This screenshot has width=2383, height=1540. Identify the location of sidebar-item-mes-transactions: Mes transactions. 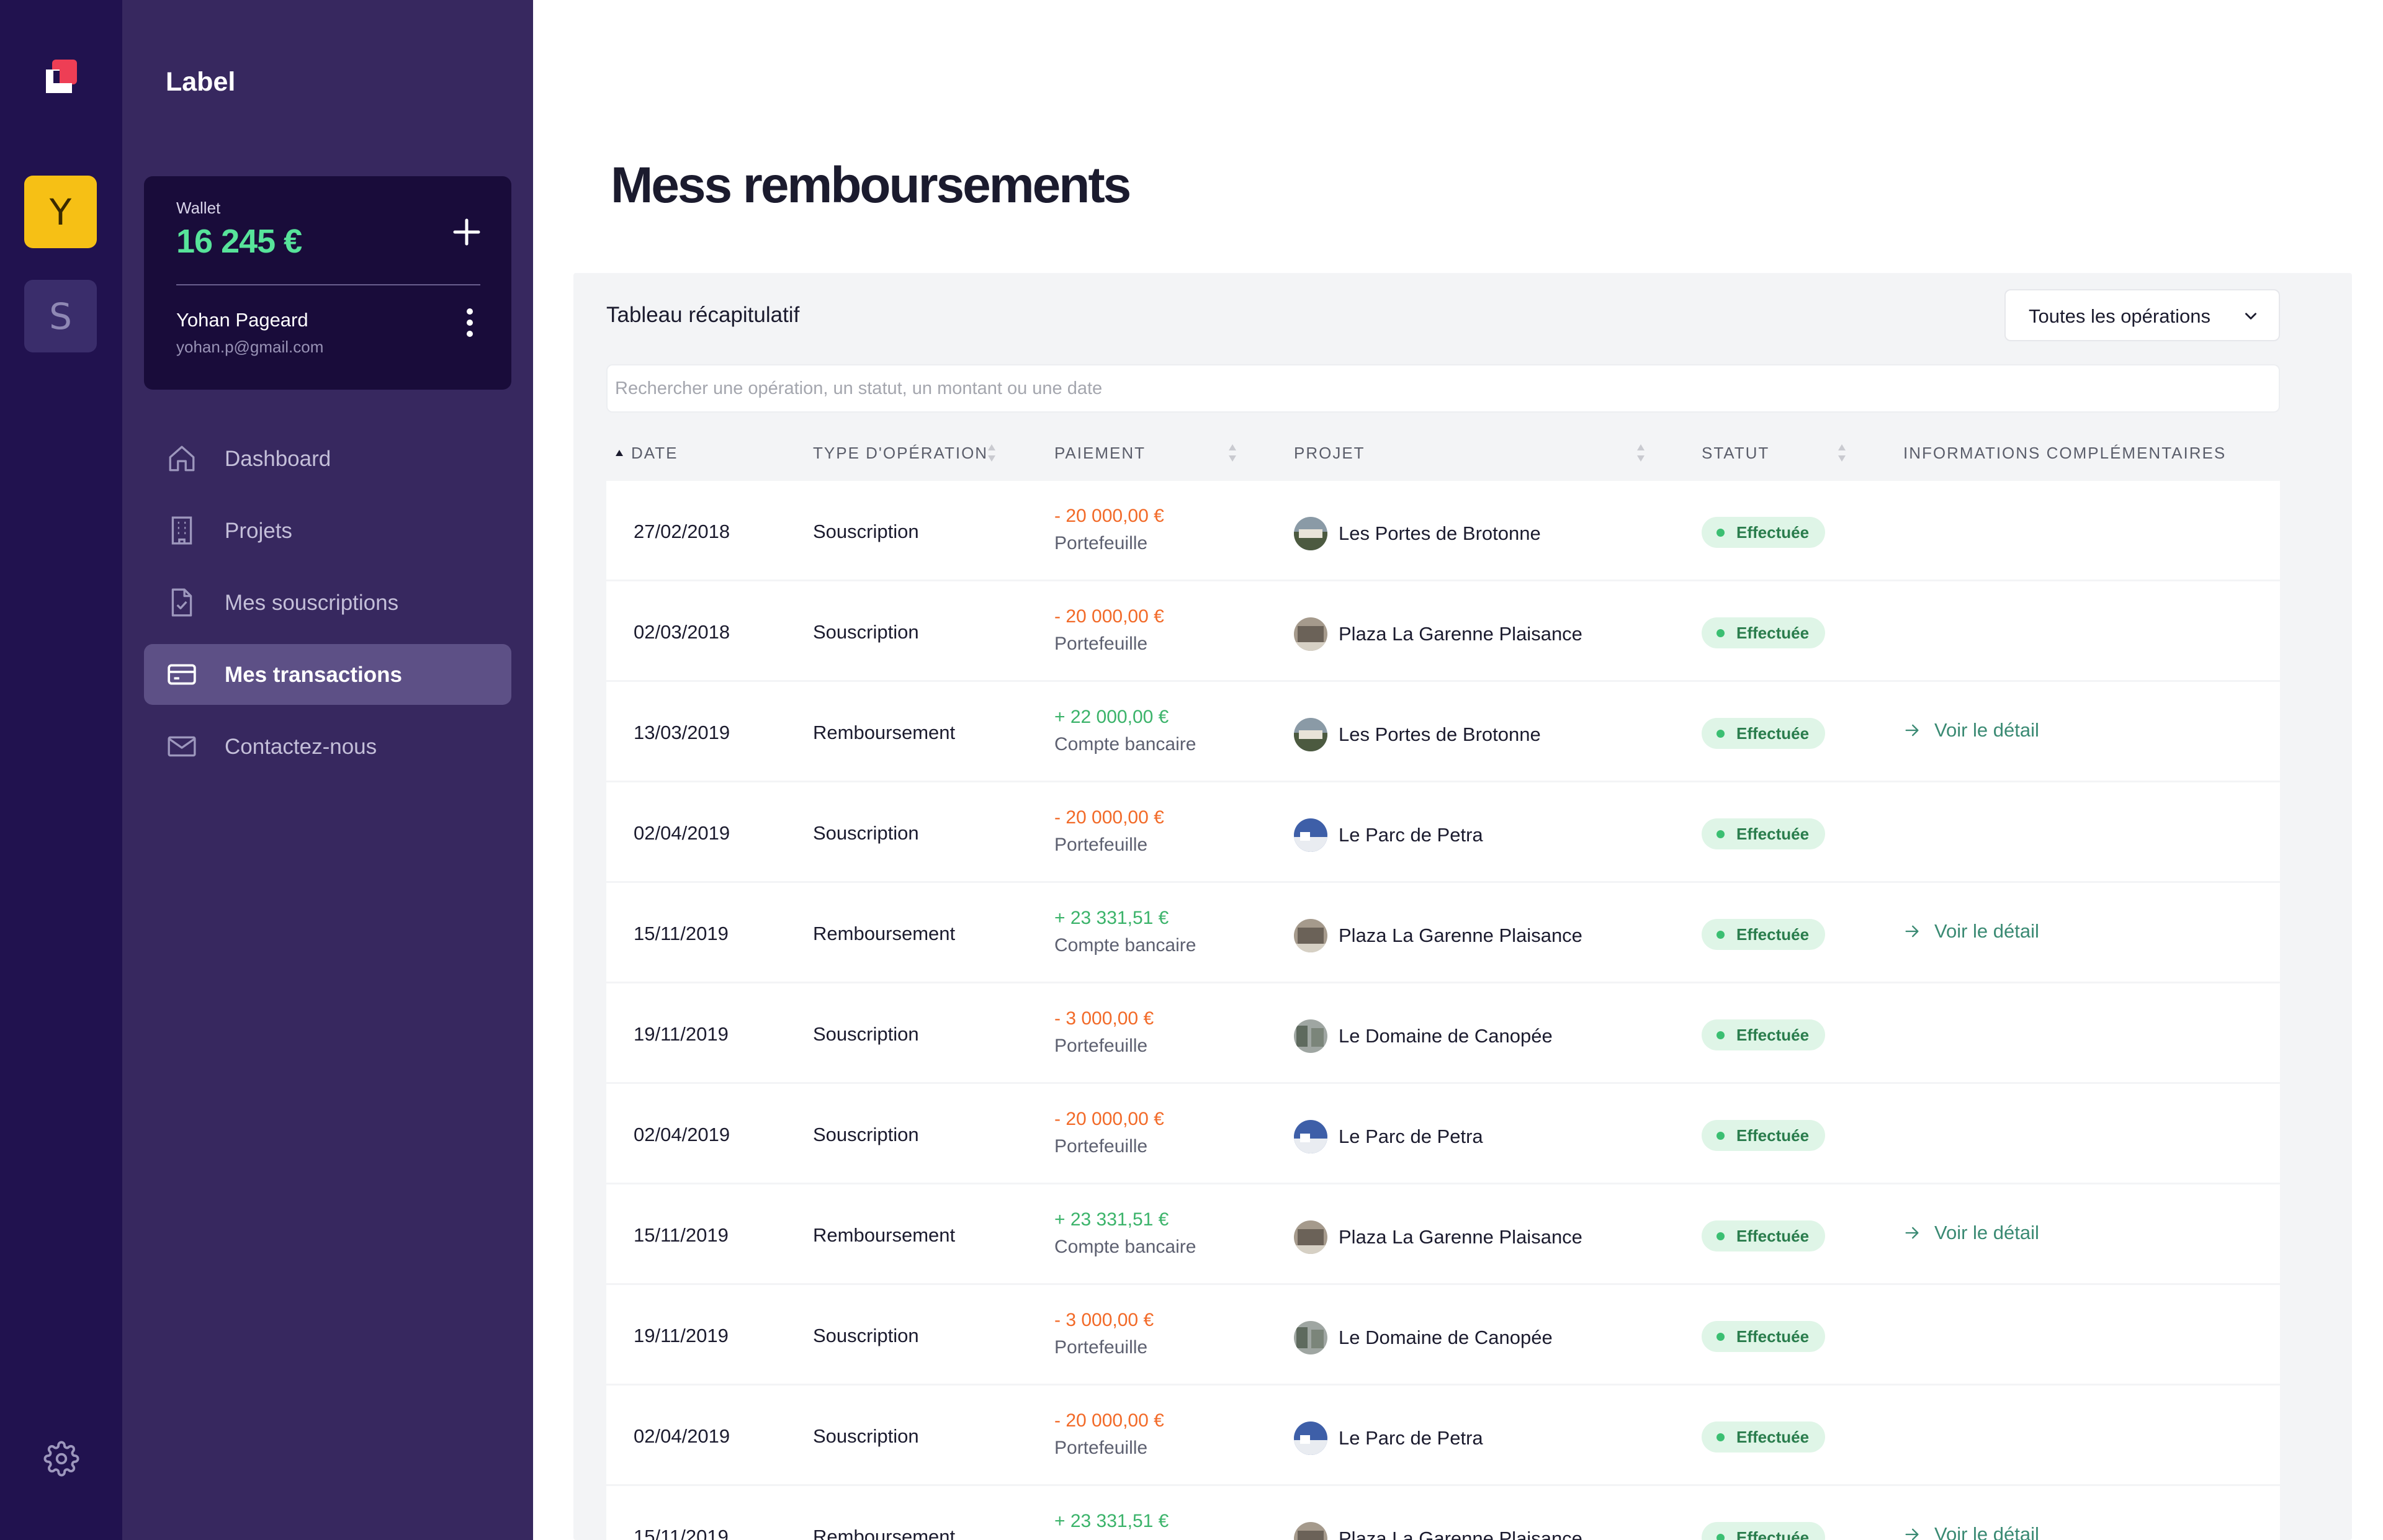
(327, 674).